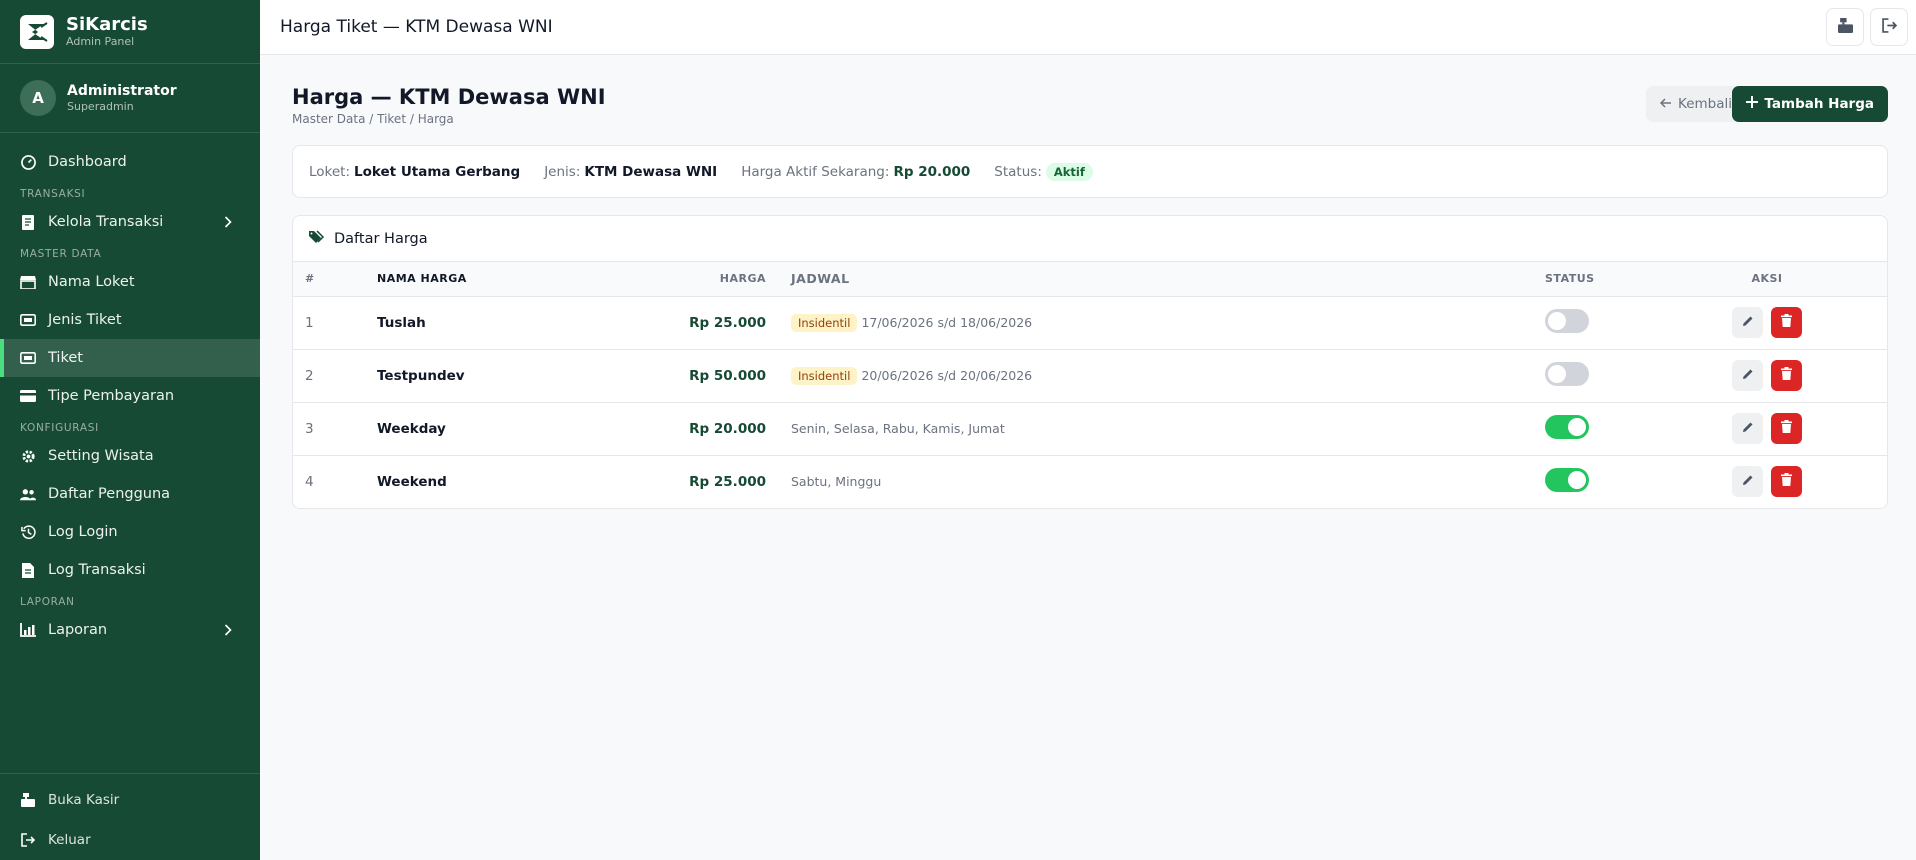 This screenshot has height=860, width=1916. Describe the element at coordinates (416, 27) in the screenshot. I see `page-header-title: Harga Tiket — KTM Dewasa WNI` at that location.